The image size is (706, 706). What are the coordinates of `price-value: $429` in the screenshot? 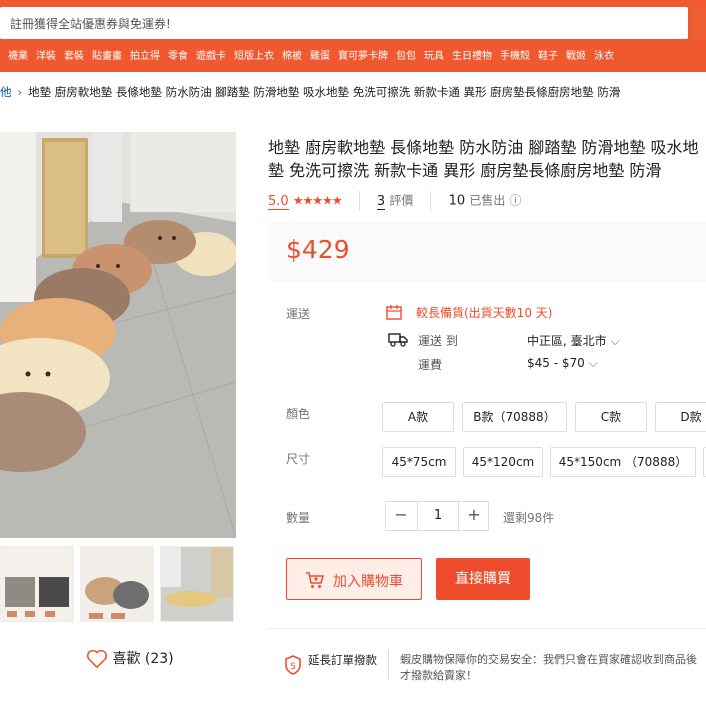 It's located at (318, 249).